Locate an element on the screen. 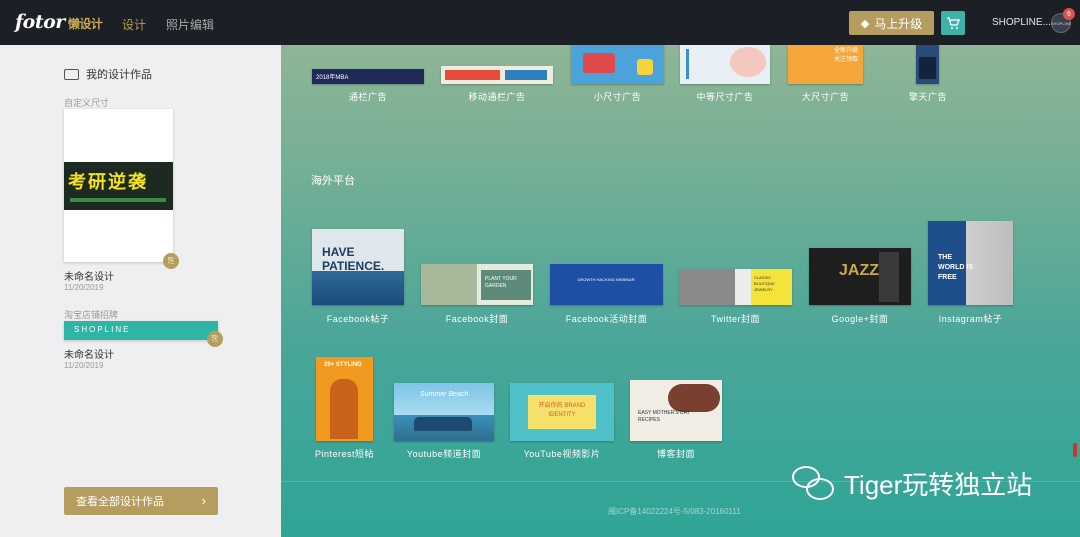 Image resolution: width=1080 pixels, height=537 pixels. template-thumb-large-ad: 全新升级 关注领取 is located at coordinates (825, 64).